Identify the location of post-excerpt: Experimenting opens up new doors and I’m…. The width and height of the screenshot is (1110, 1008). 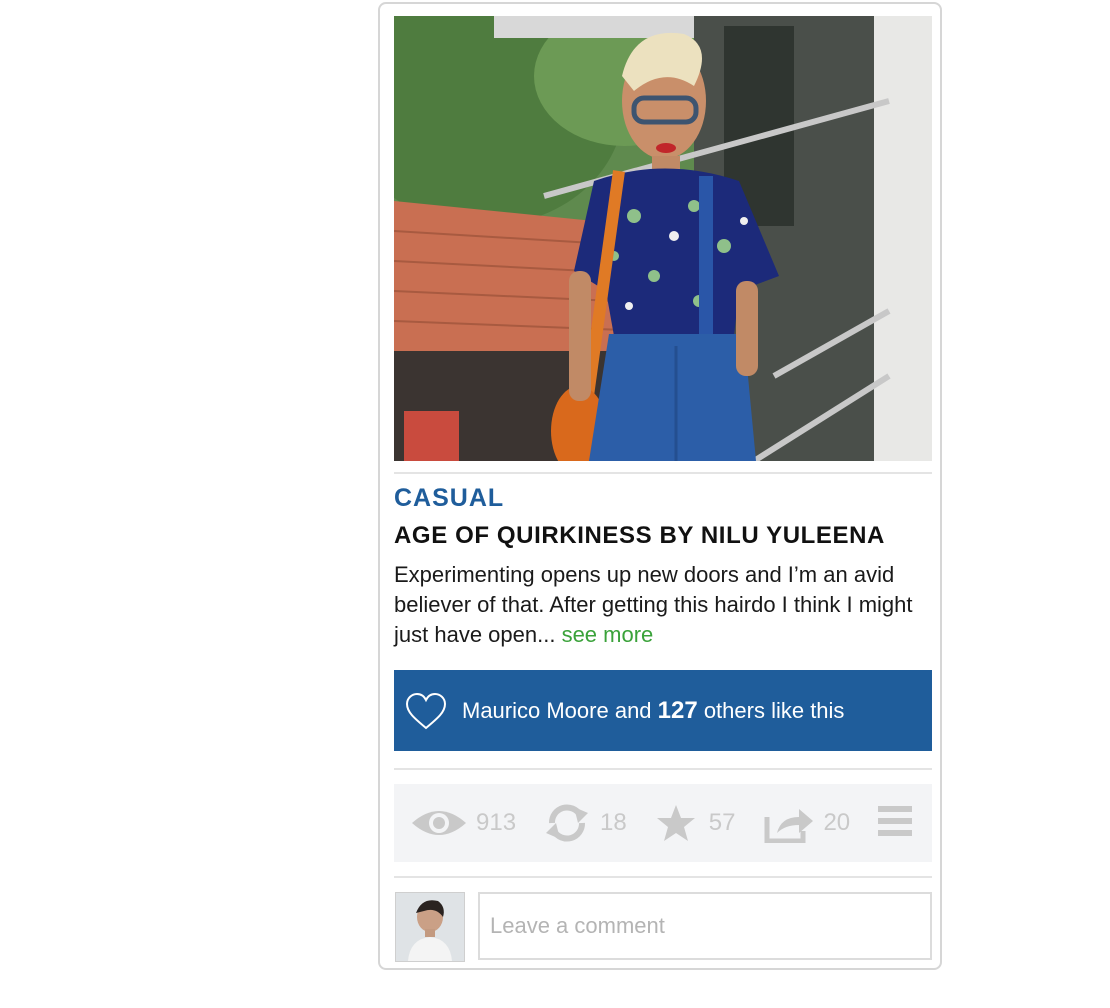
(664, 605).